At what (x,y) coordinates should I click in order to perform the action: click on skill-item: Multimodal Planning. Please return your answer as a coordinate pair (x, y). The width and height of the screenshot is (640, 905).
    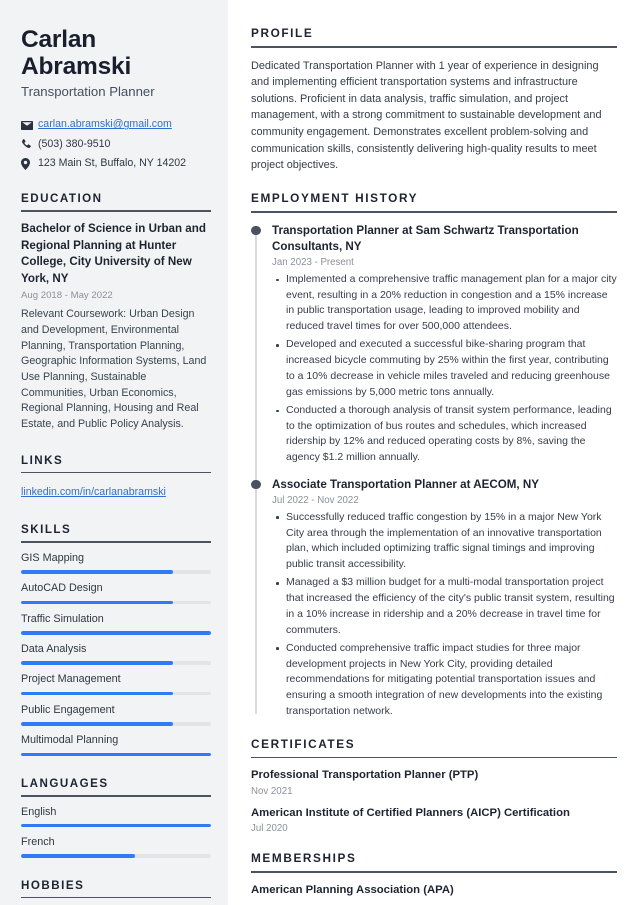
    Looking at the image, I should click on (116, 745).